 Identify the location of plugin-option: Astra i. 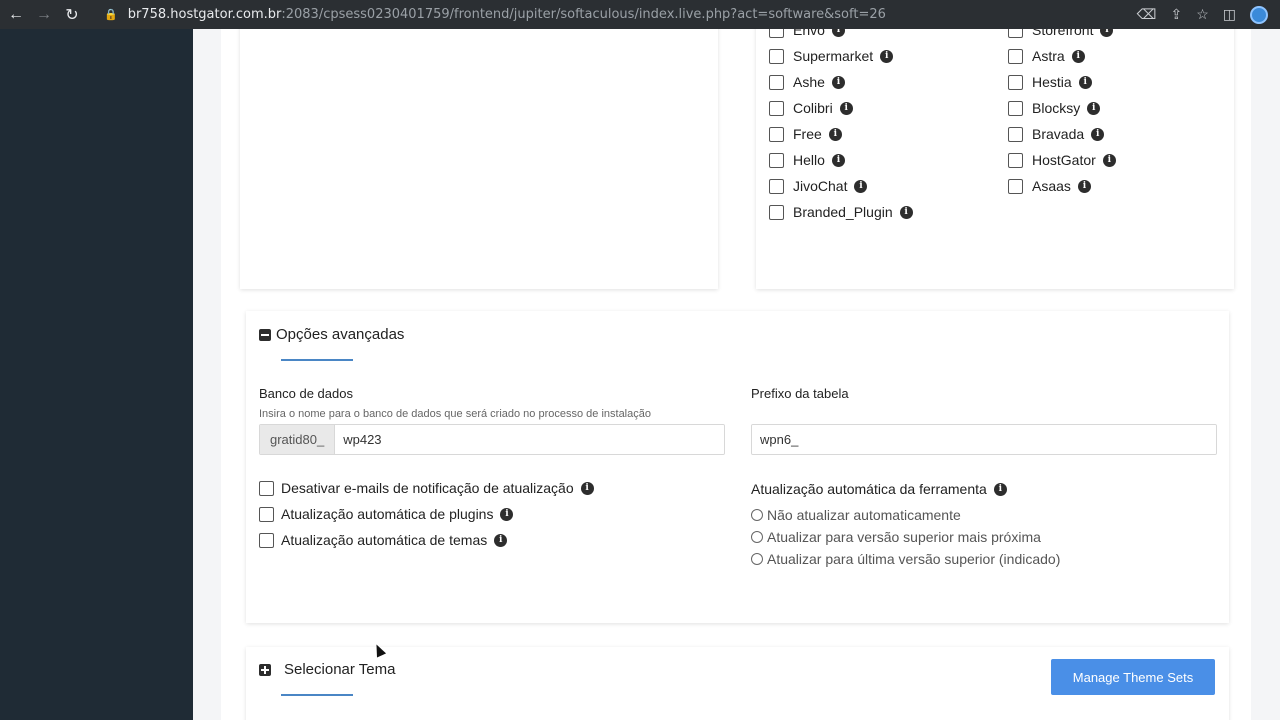
(1046, 56).